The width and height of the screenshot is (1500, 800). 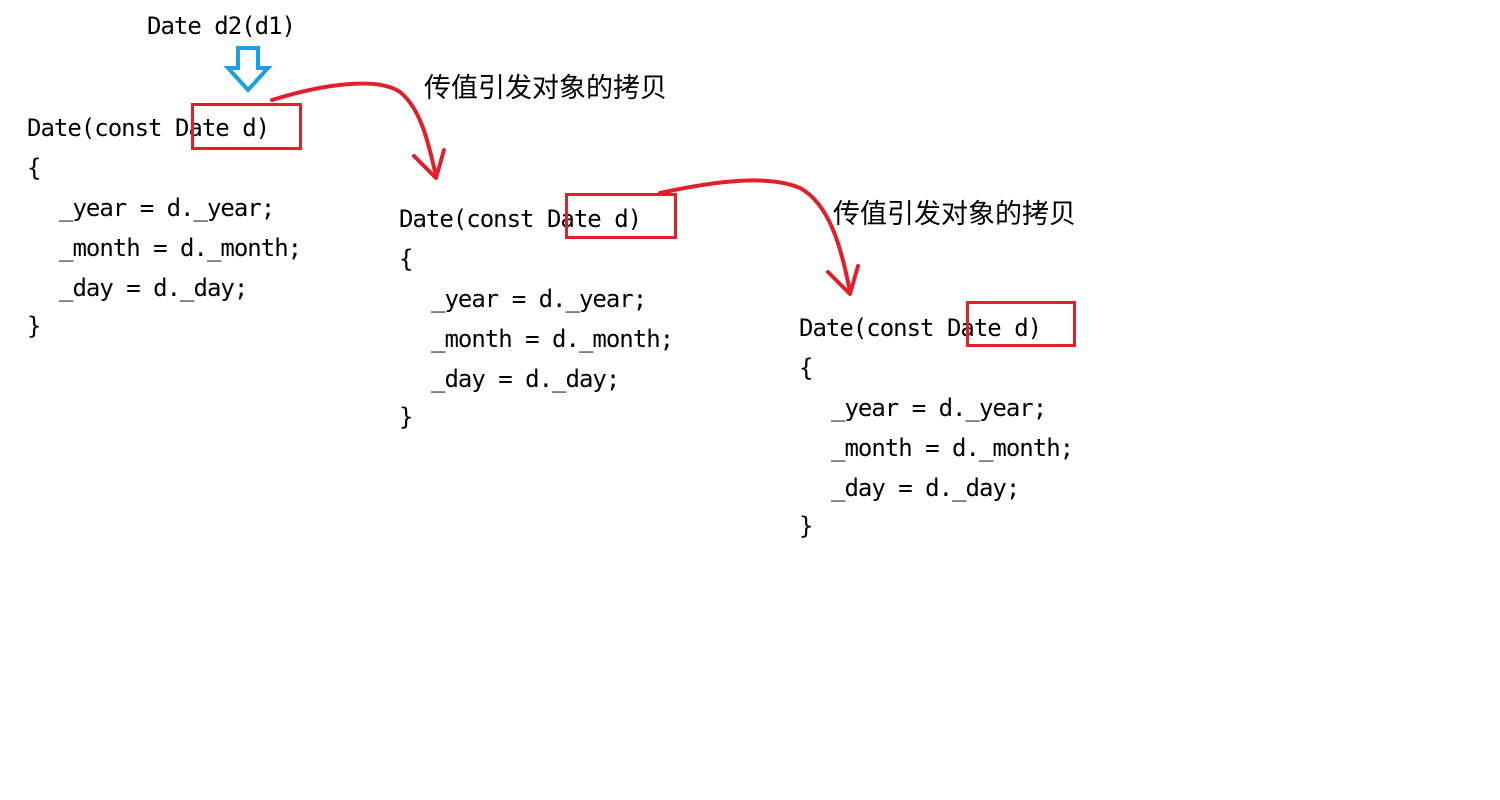 I want to click on caption-2: 传值引发对象的拷贝, so click(x=954, y=214).